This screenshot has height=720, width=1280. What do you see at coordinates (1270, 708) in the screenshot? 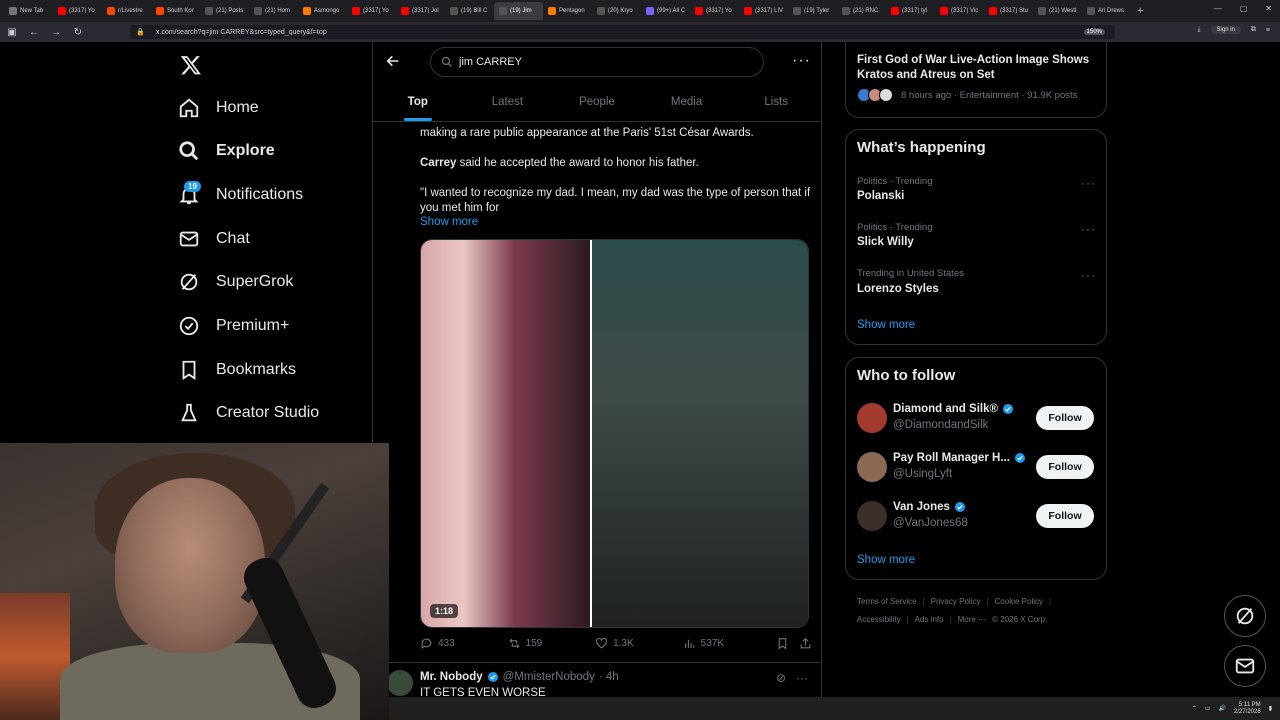
I see `notification-center-icon: ▮` at bounding box center [1270, 708].